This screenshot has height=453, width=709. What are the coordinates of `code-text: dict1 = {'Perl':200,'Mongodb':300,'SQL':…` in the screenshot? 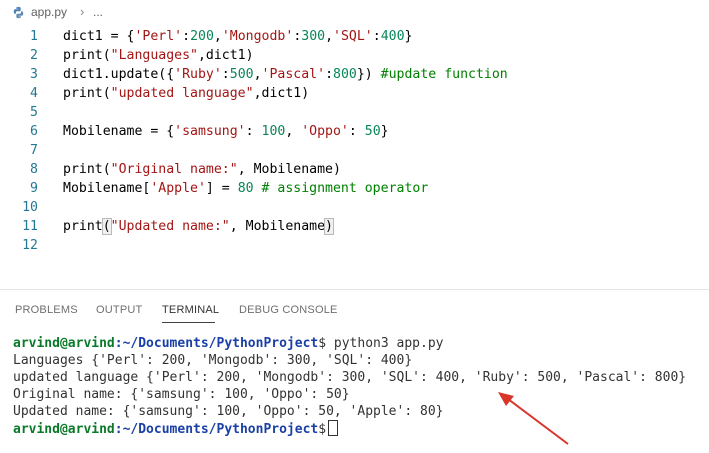 It's located at (237, 36).